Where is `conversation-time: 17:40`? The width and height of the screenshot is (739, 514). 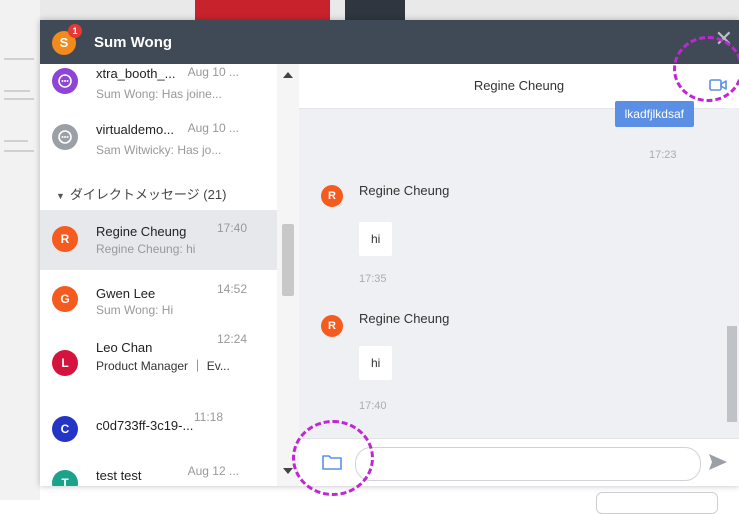
conversation-time: 17:40 is located at coordinates (231, 228).